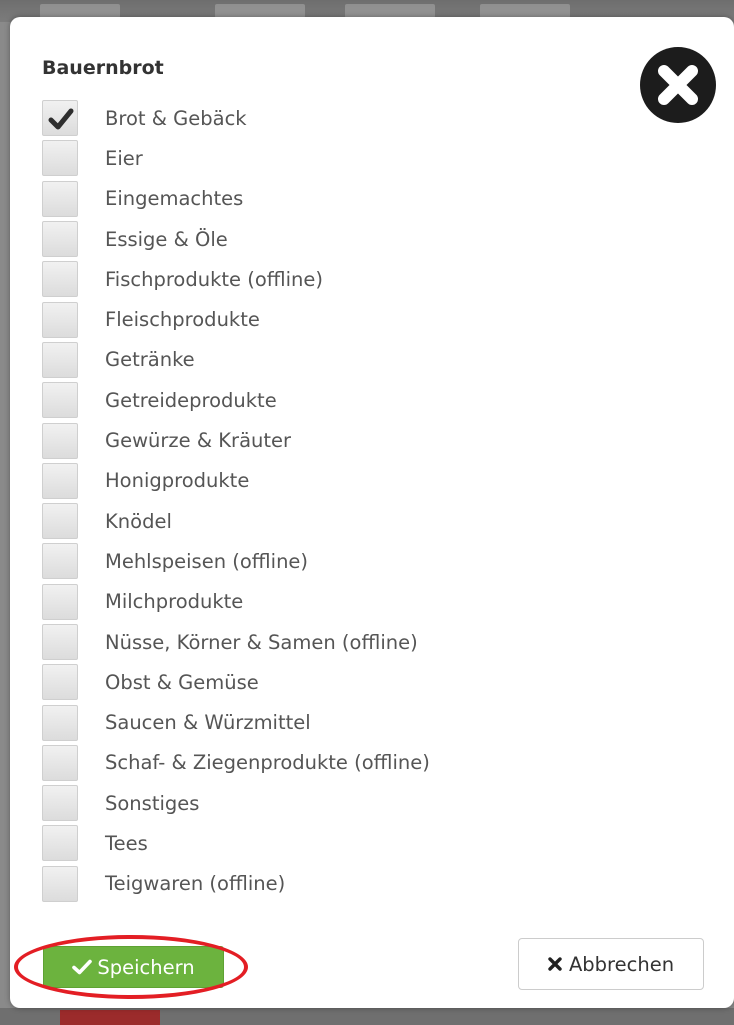 The height and width of the screenshot is (1025, 734). I want to click on category-item: Teigwaren (offline), so click(236, 884).